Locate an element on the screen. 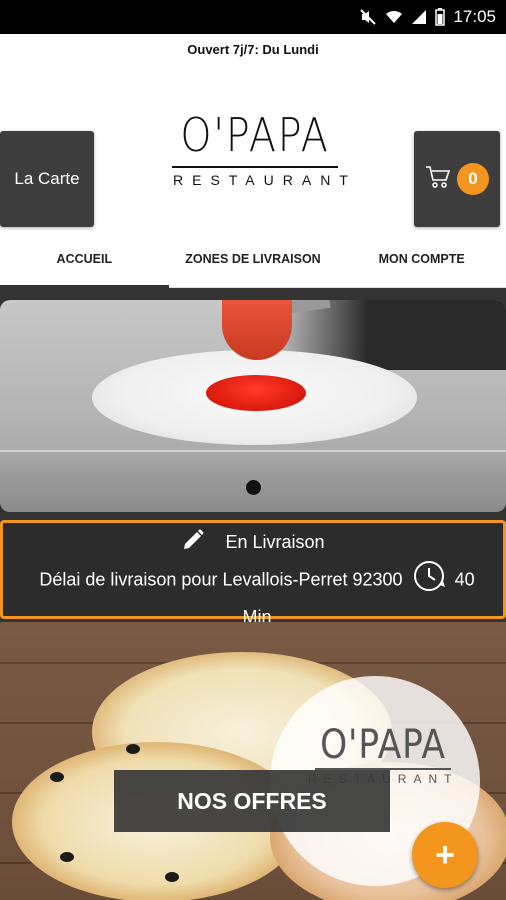 The image size is (506, 900). status-time: 17:05 is located at coordinates (474, 16).